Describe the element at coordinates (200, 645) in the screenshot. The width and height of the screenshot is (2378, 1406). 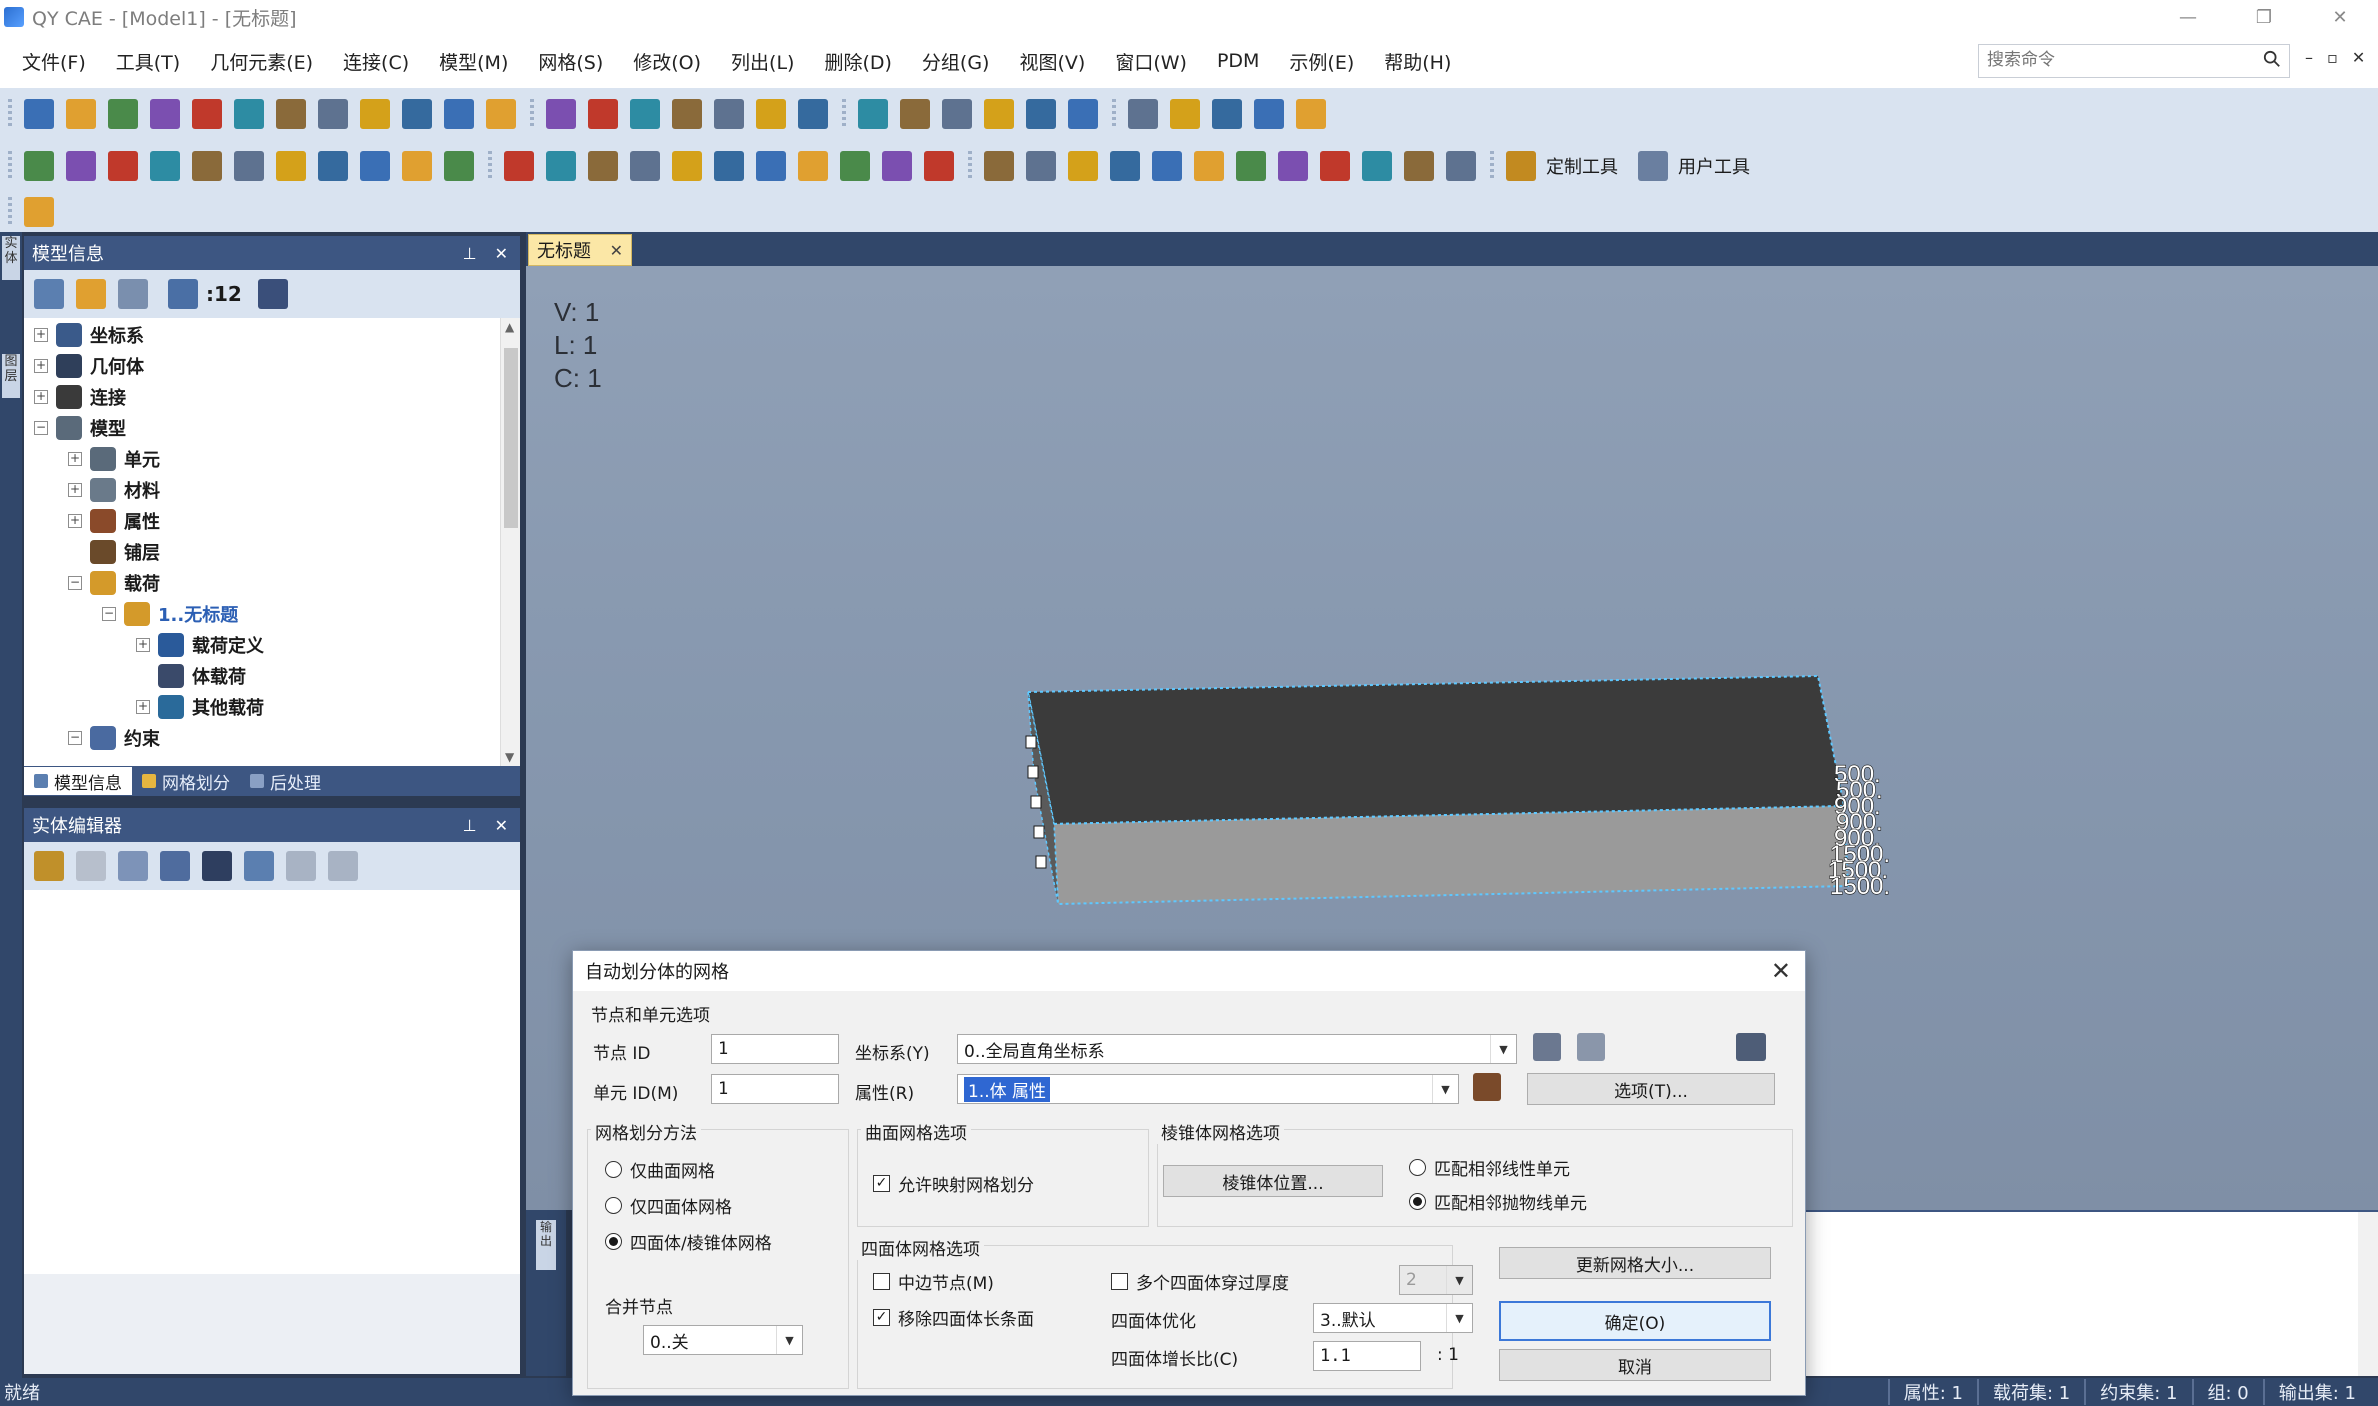
I see `tree-node: + 载荷定义` at that location.